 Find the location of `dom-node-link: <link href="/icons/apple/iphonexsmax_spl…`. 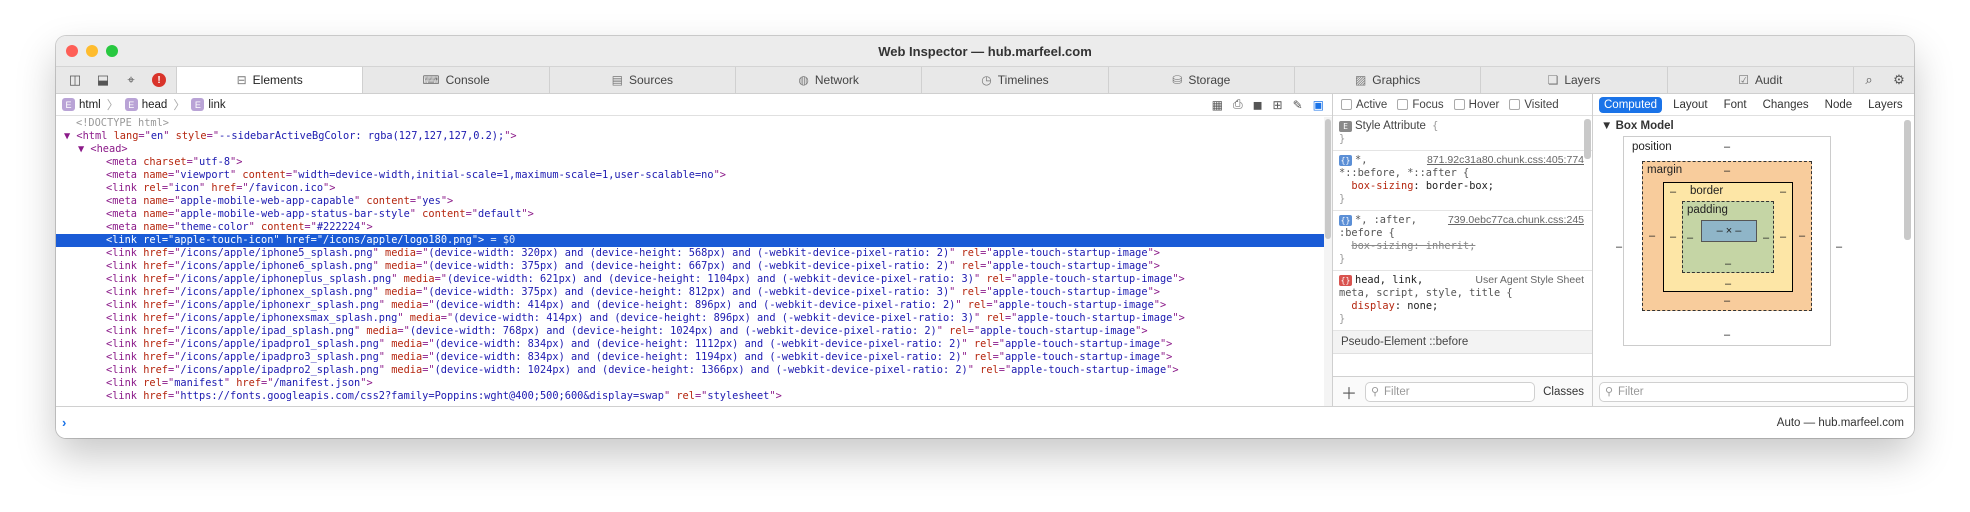

dom-node-link: <link href="/icons/apple/iphonexsmax_spl… is located at coordinates (691, 318).